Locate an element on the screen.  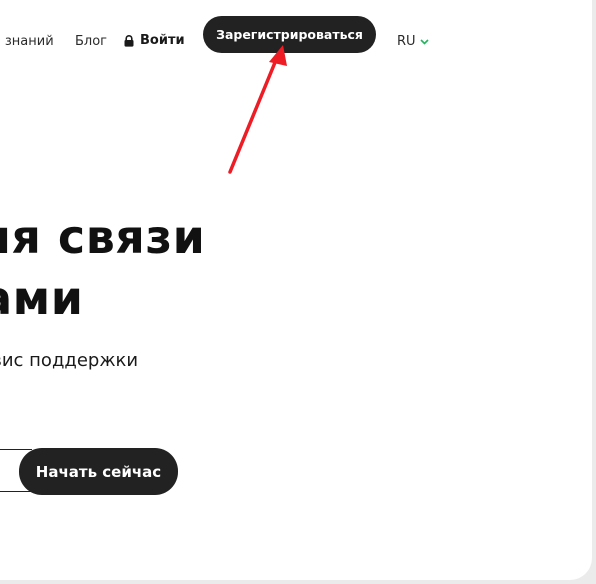
hero-subtitle: Облачный сервис поддержки is located at coordinates (69, 361).